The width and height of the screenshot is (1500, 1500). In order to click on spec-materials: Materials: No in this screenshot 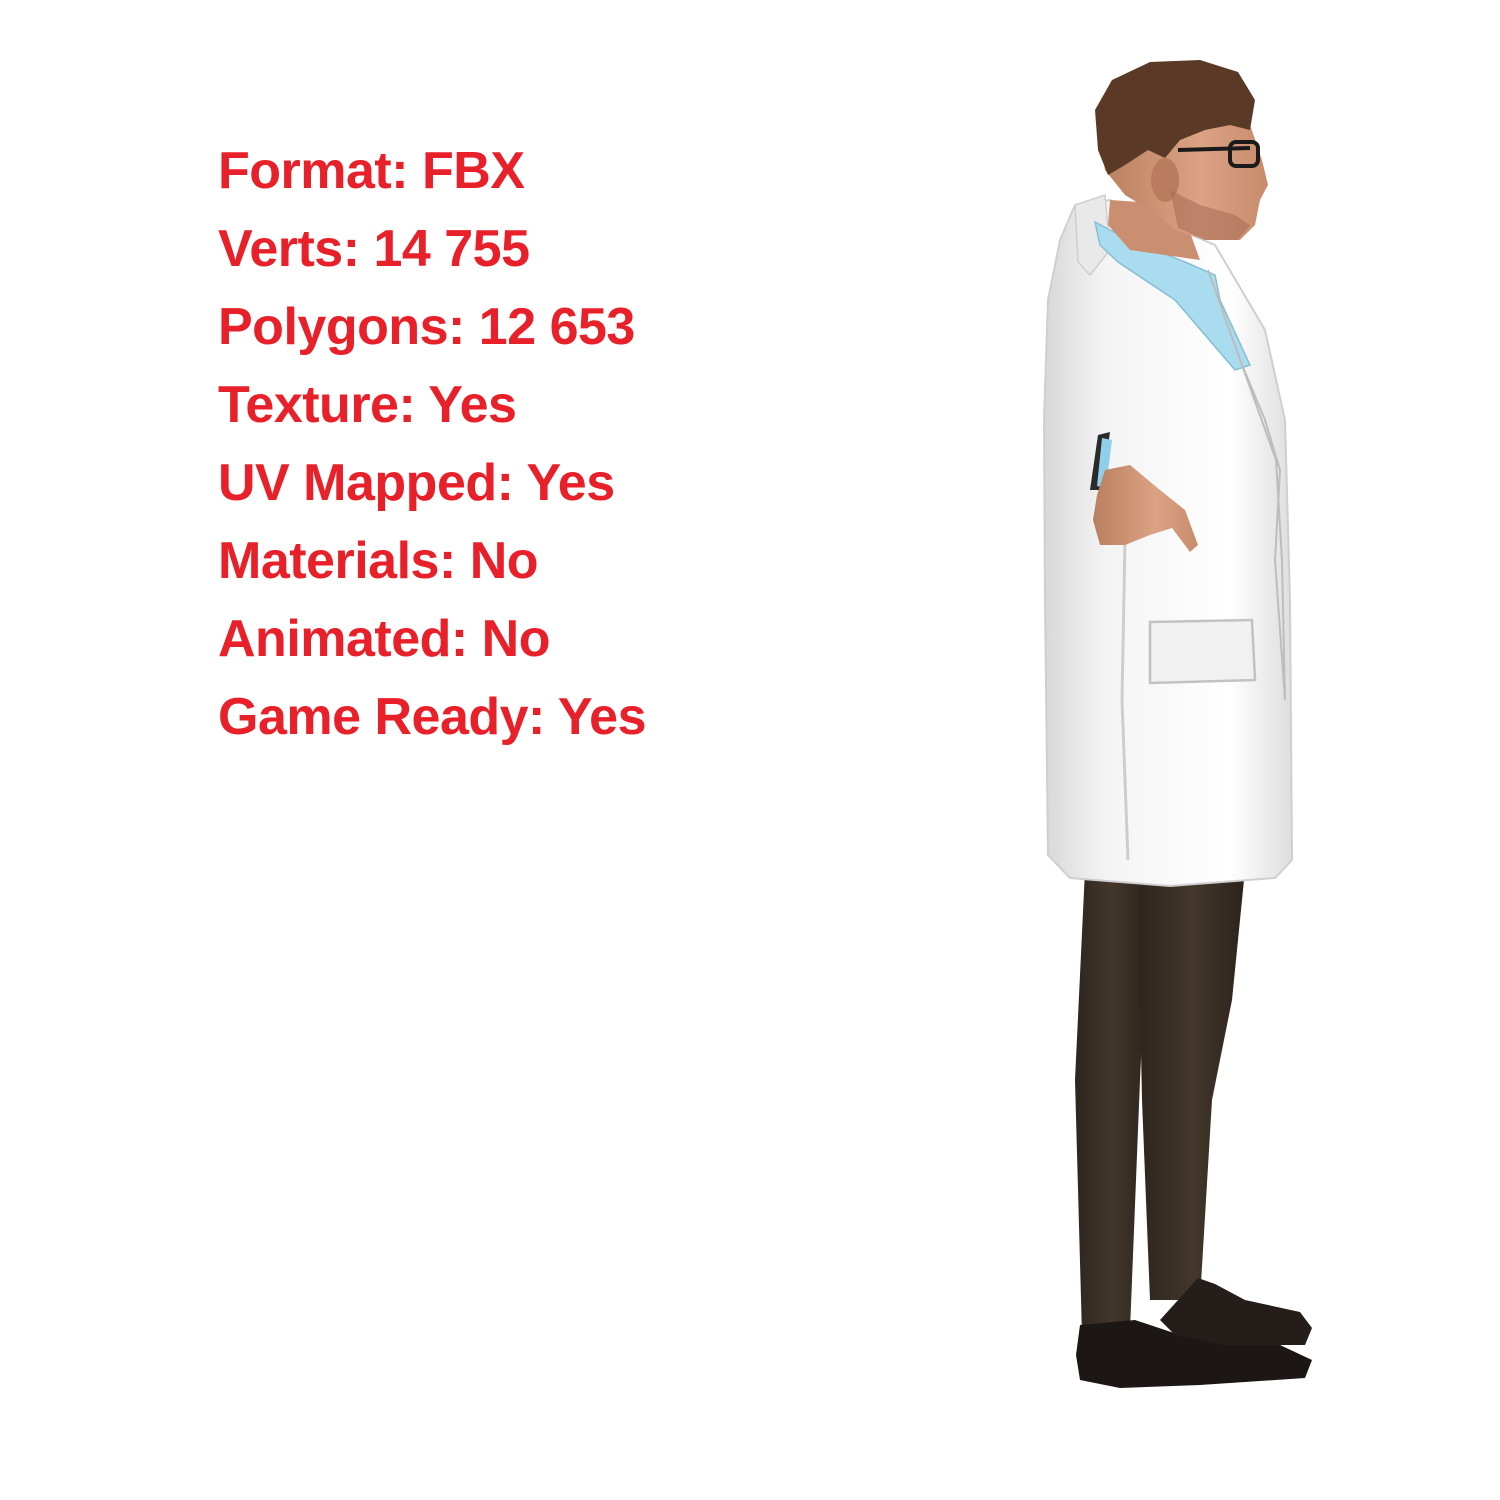, I will do `click(378, 561)`.